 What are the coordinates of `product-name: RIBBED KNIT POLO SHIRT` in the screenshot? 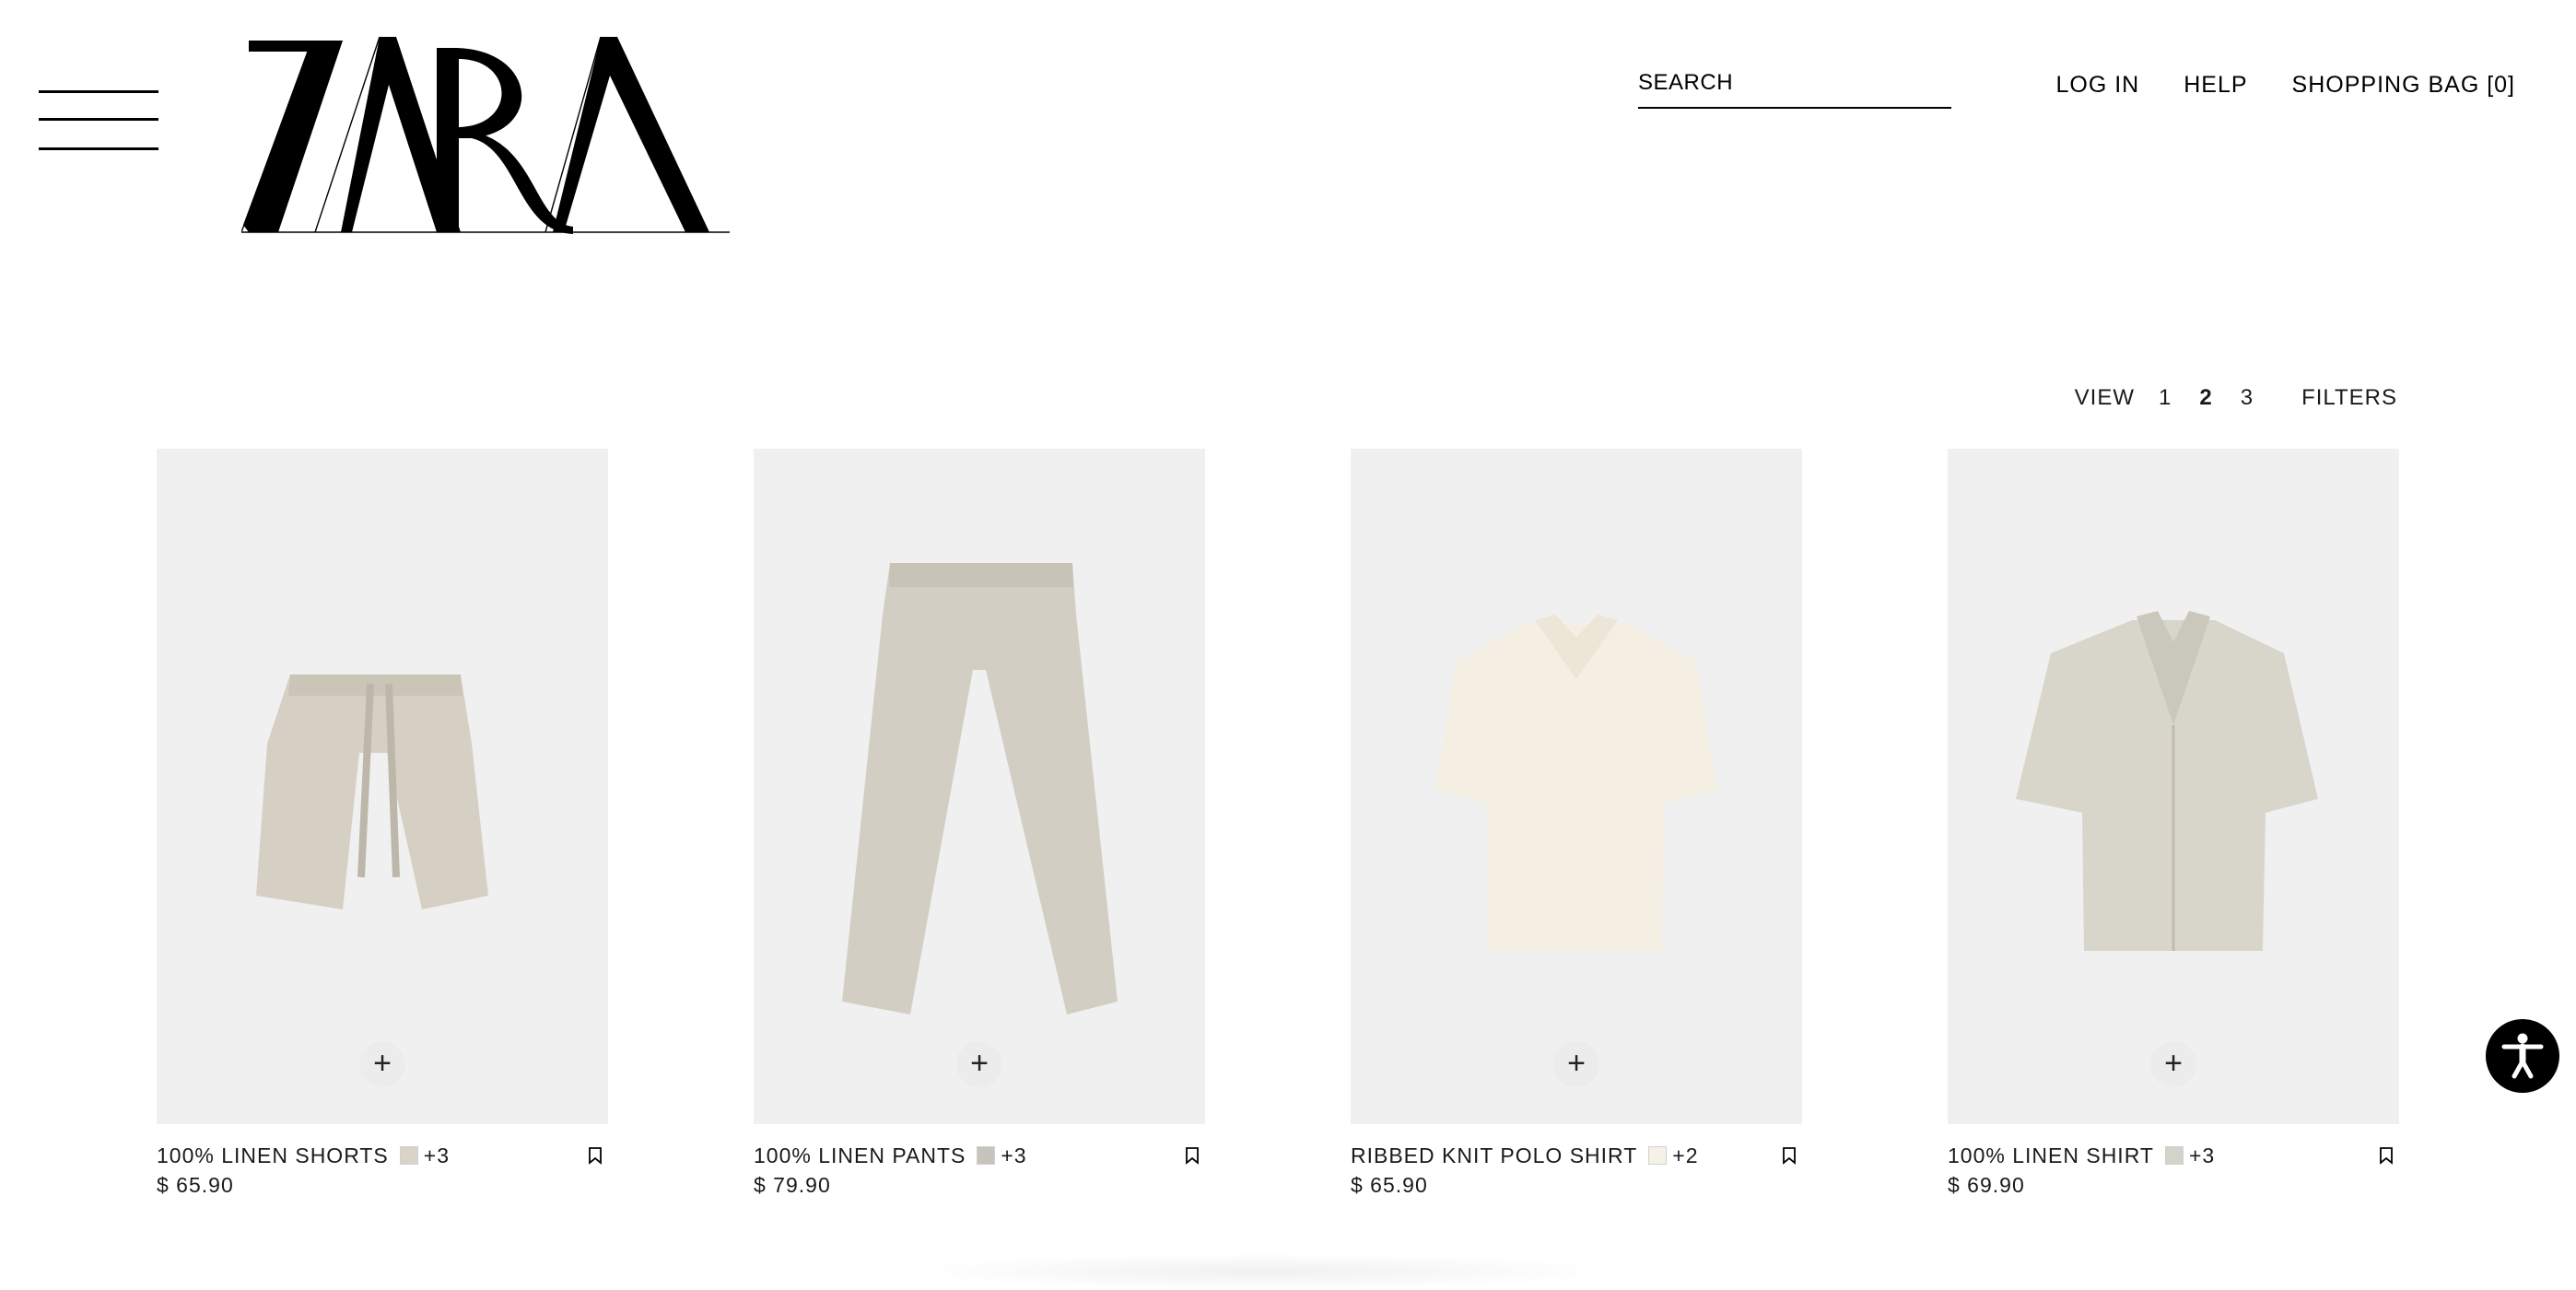 It's located at (1494, 1155).